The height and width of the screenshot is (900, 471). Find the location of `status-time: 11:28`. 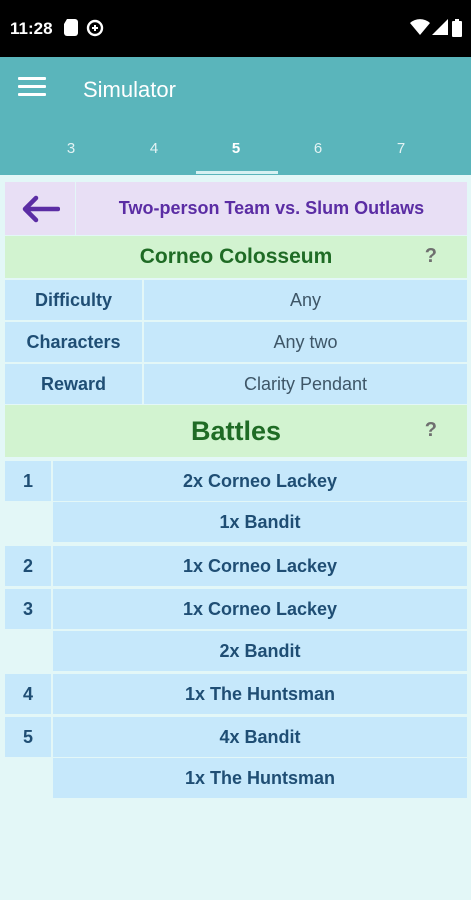

status-time: 11:28 is located at coordinates (31, 28).